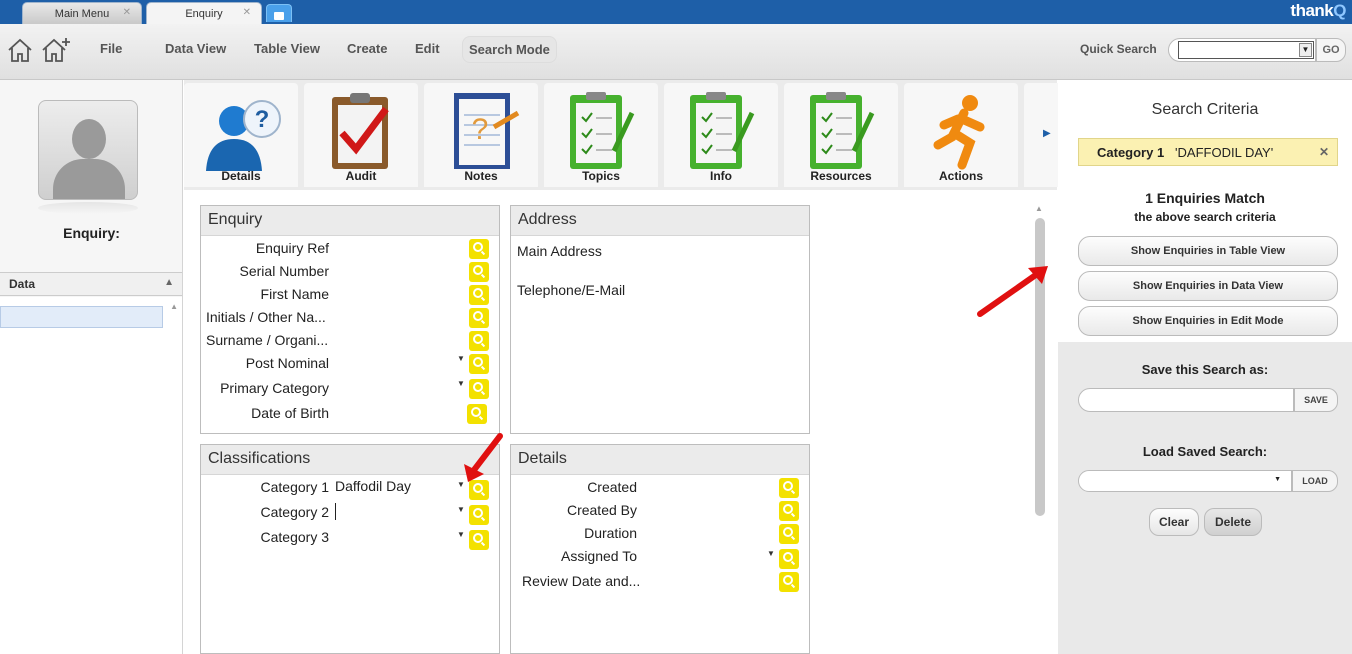 The width and height of the screenshot is (1352, 654). I want to click on load-search-label: Load Saved Search:, so click(1205, 451).